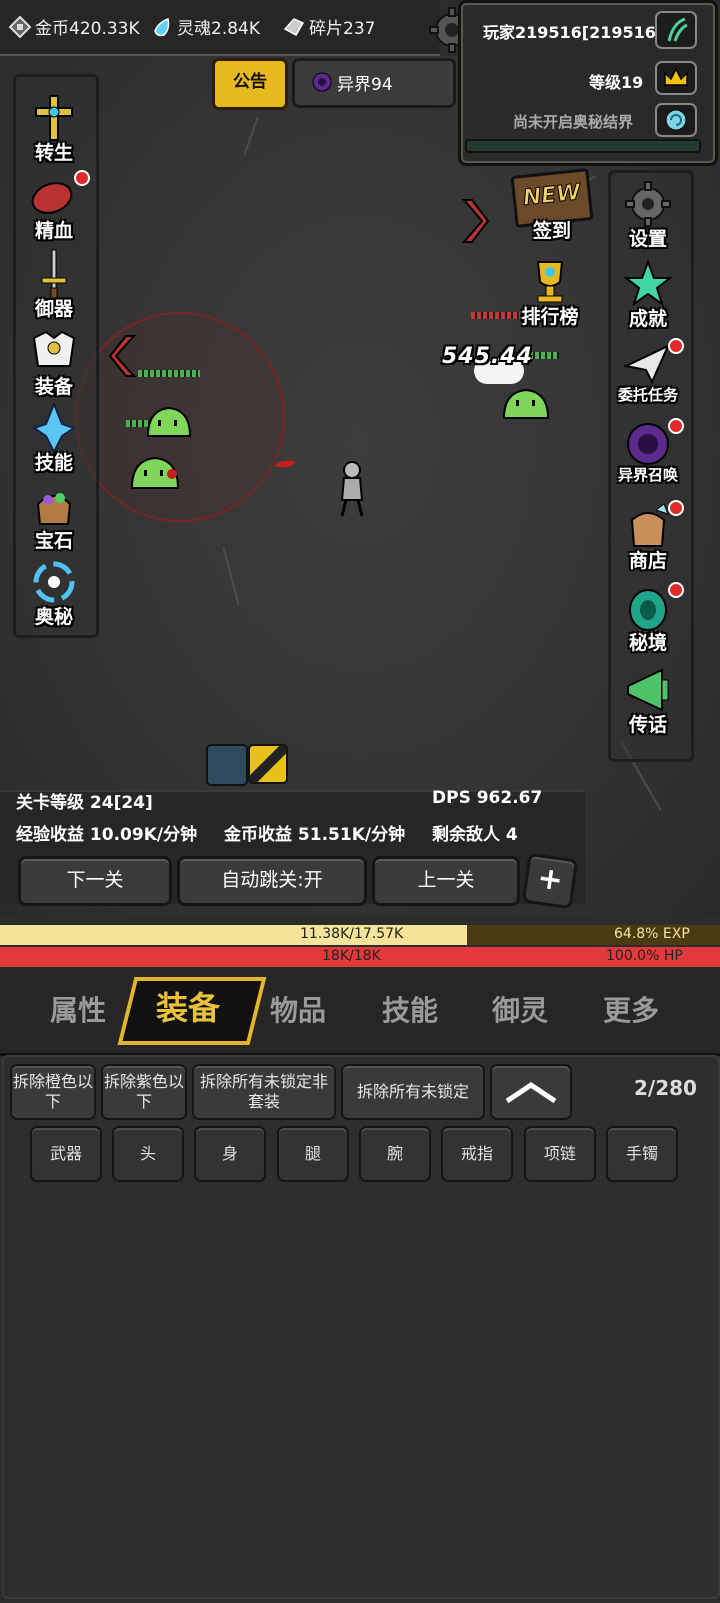 The image size is (720, 1603). What do you see at coordinates (642, 1154) in the screenshot?
I see `filter-bracelet: 手镯` at bounding box center [642, 1154].